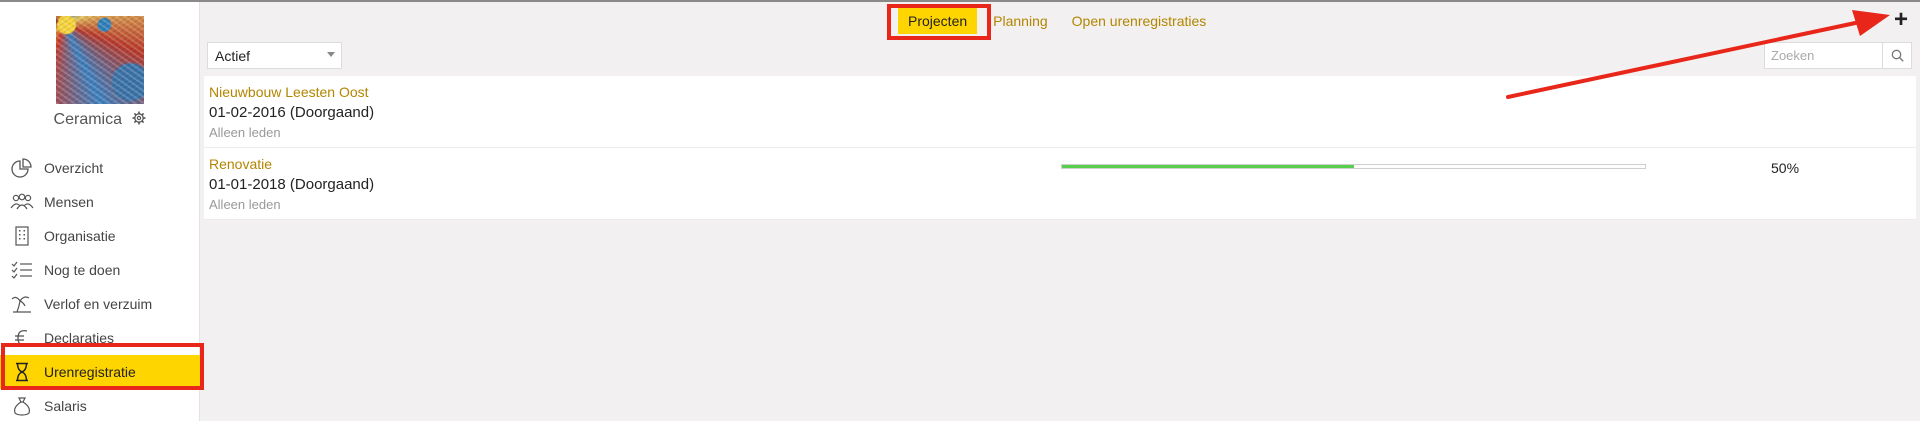 The image size is (1920, 421). What do you see at coordinates (22, 270) in the screenshot?
I see `checklist-icon` at bounding box center [22, 270].